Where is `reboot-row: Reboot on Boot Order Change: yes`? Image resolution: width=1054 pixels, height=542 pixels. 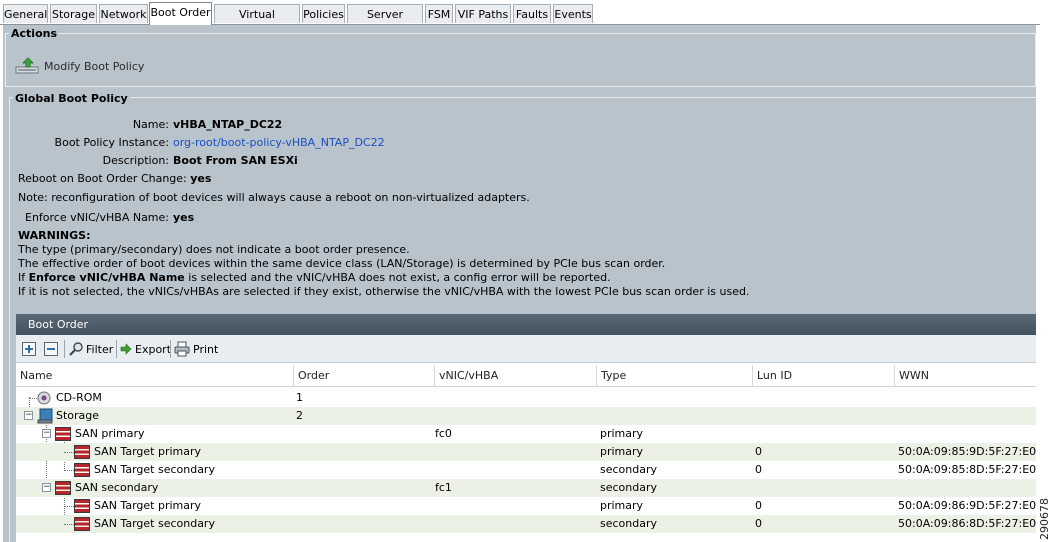
reboot-row: Reboot on Boot Order Change: yes is located at coordinates (114, 178).